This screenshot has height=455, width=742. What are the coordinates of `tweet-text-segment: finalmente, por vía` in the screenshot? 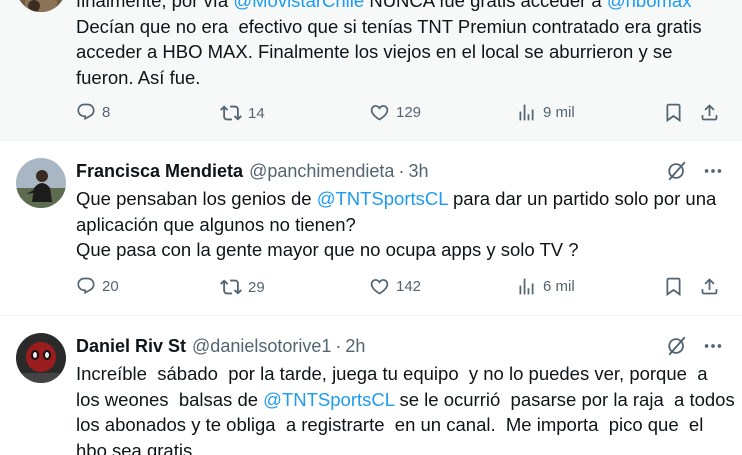 It's located at (155, 5).